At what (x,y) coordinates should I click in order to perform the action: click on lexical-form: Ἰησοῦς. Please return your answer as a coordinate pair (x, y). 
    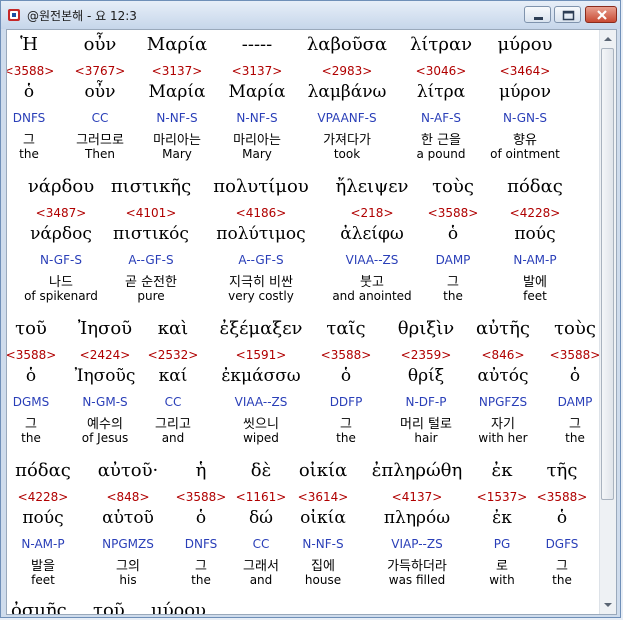
    Looking at the image, I should click on (105, 376).